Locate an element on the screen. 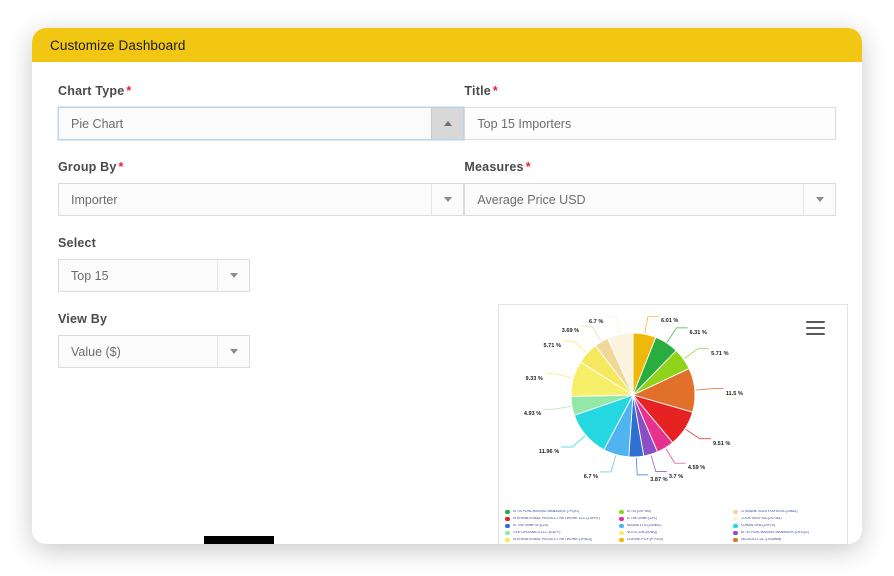 Image resolution: width=894 pixels, height=576 pixels. pie-percent-label: 6.31 % is located at coordinates (698, 332).